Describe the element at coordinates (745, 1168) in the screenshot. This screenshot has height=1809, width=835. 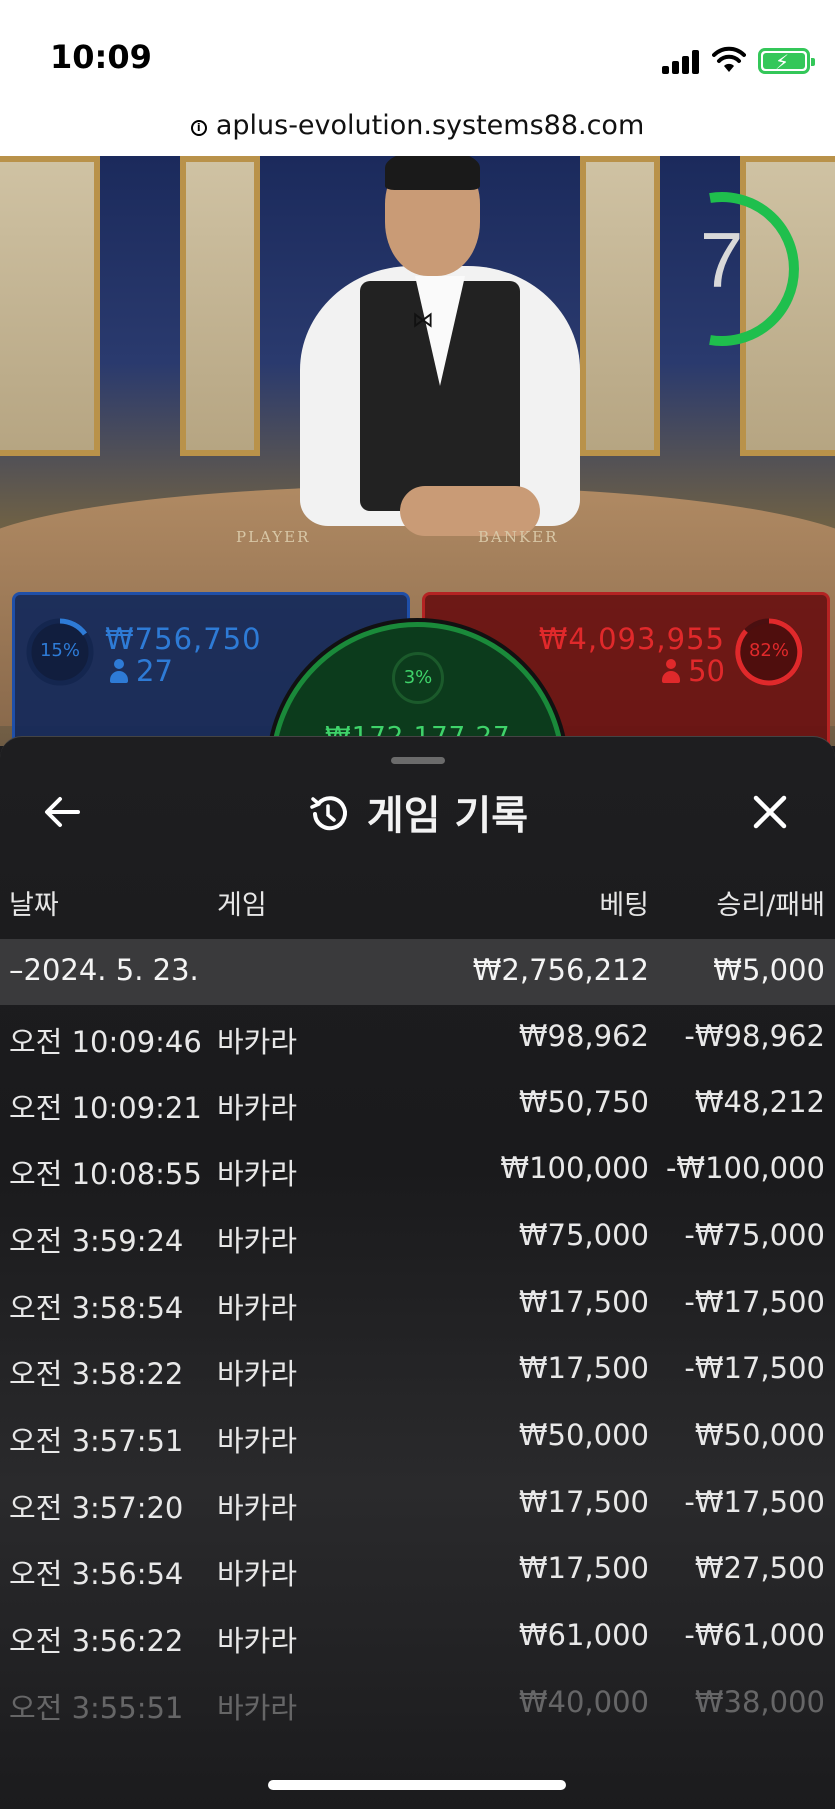
I see `row-result: -₩100,000` at that location.